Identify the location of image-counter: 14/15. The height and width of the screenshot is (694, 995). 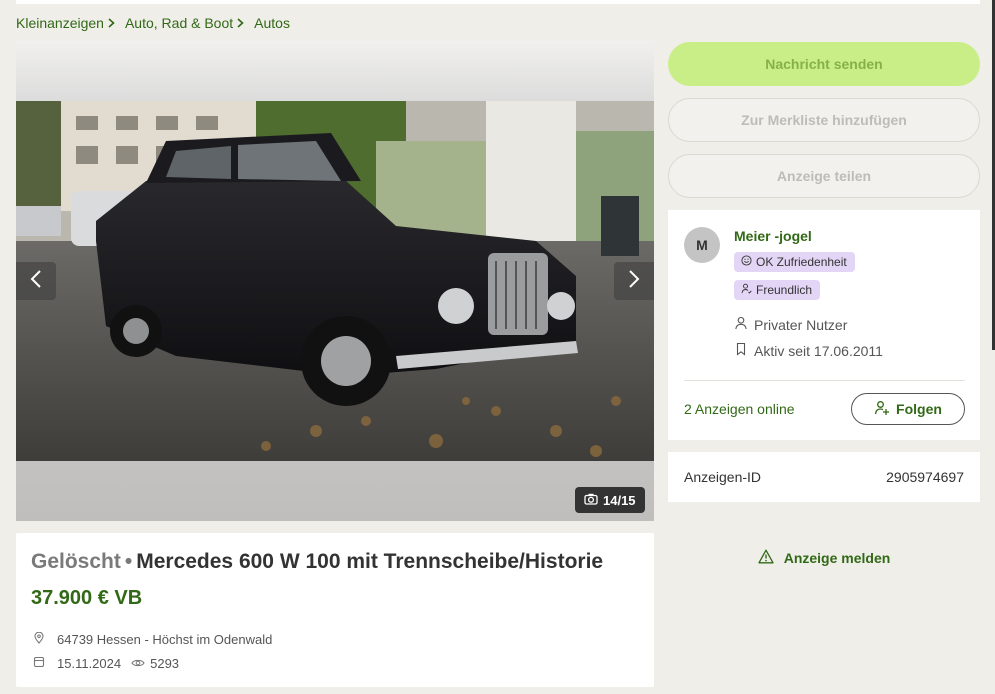
(610, 500).